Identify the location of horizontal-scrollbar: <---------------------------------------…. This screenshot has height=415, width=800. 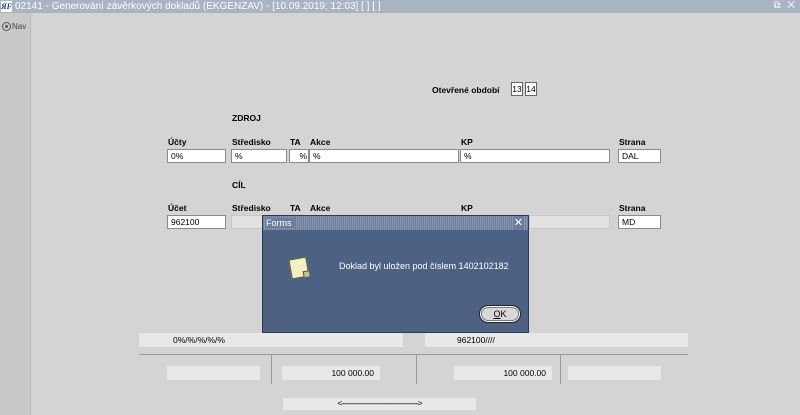
(379, 404).